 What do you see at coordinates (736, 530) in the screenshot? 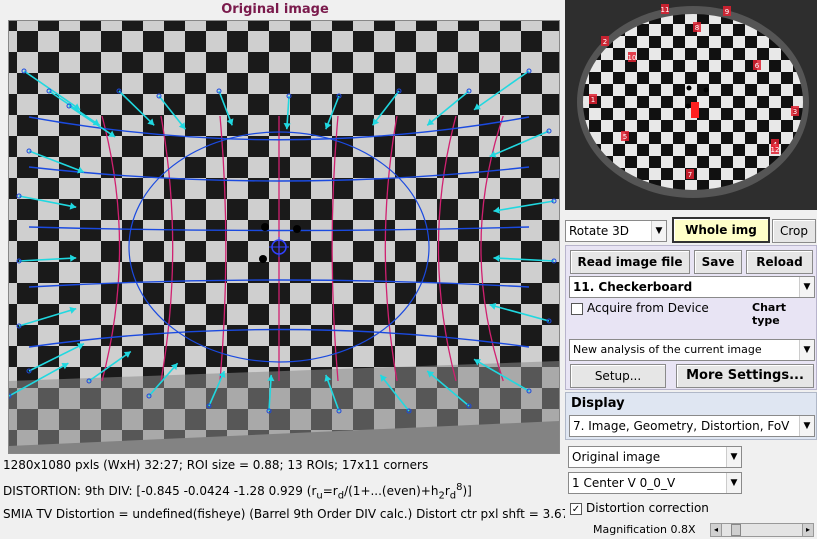
I see `slider-thumb` at bounding box center [736, 530].